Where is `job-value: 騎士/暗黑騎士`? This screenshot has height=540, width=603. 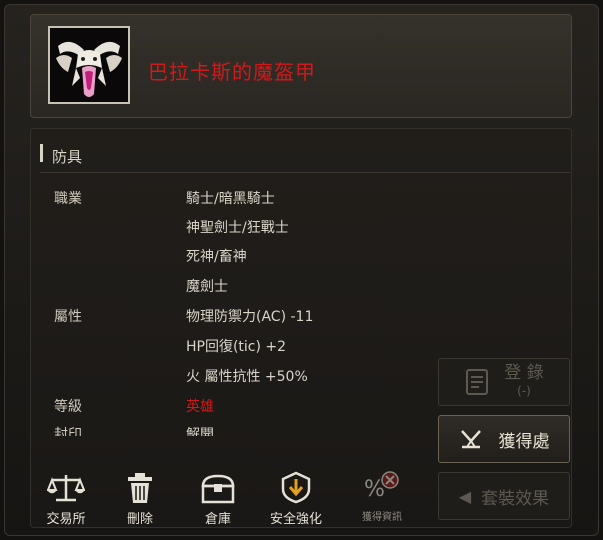
job-value: 騎士/暗黑騎士 is located at coordinates (230, 199).